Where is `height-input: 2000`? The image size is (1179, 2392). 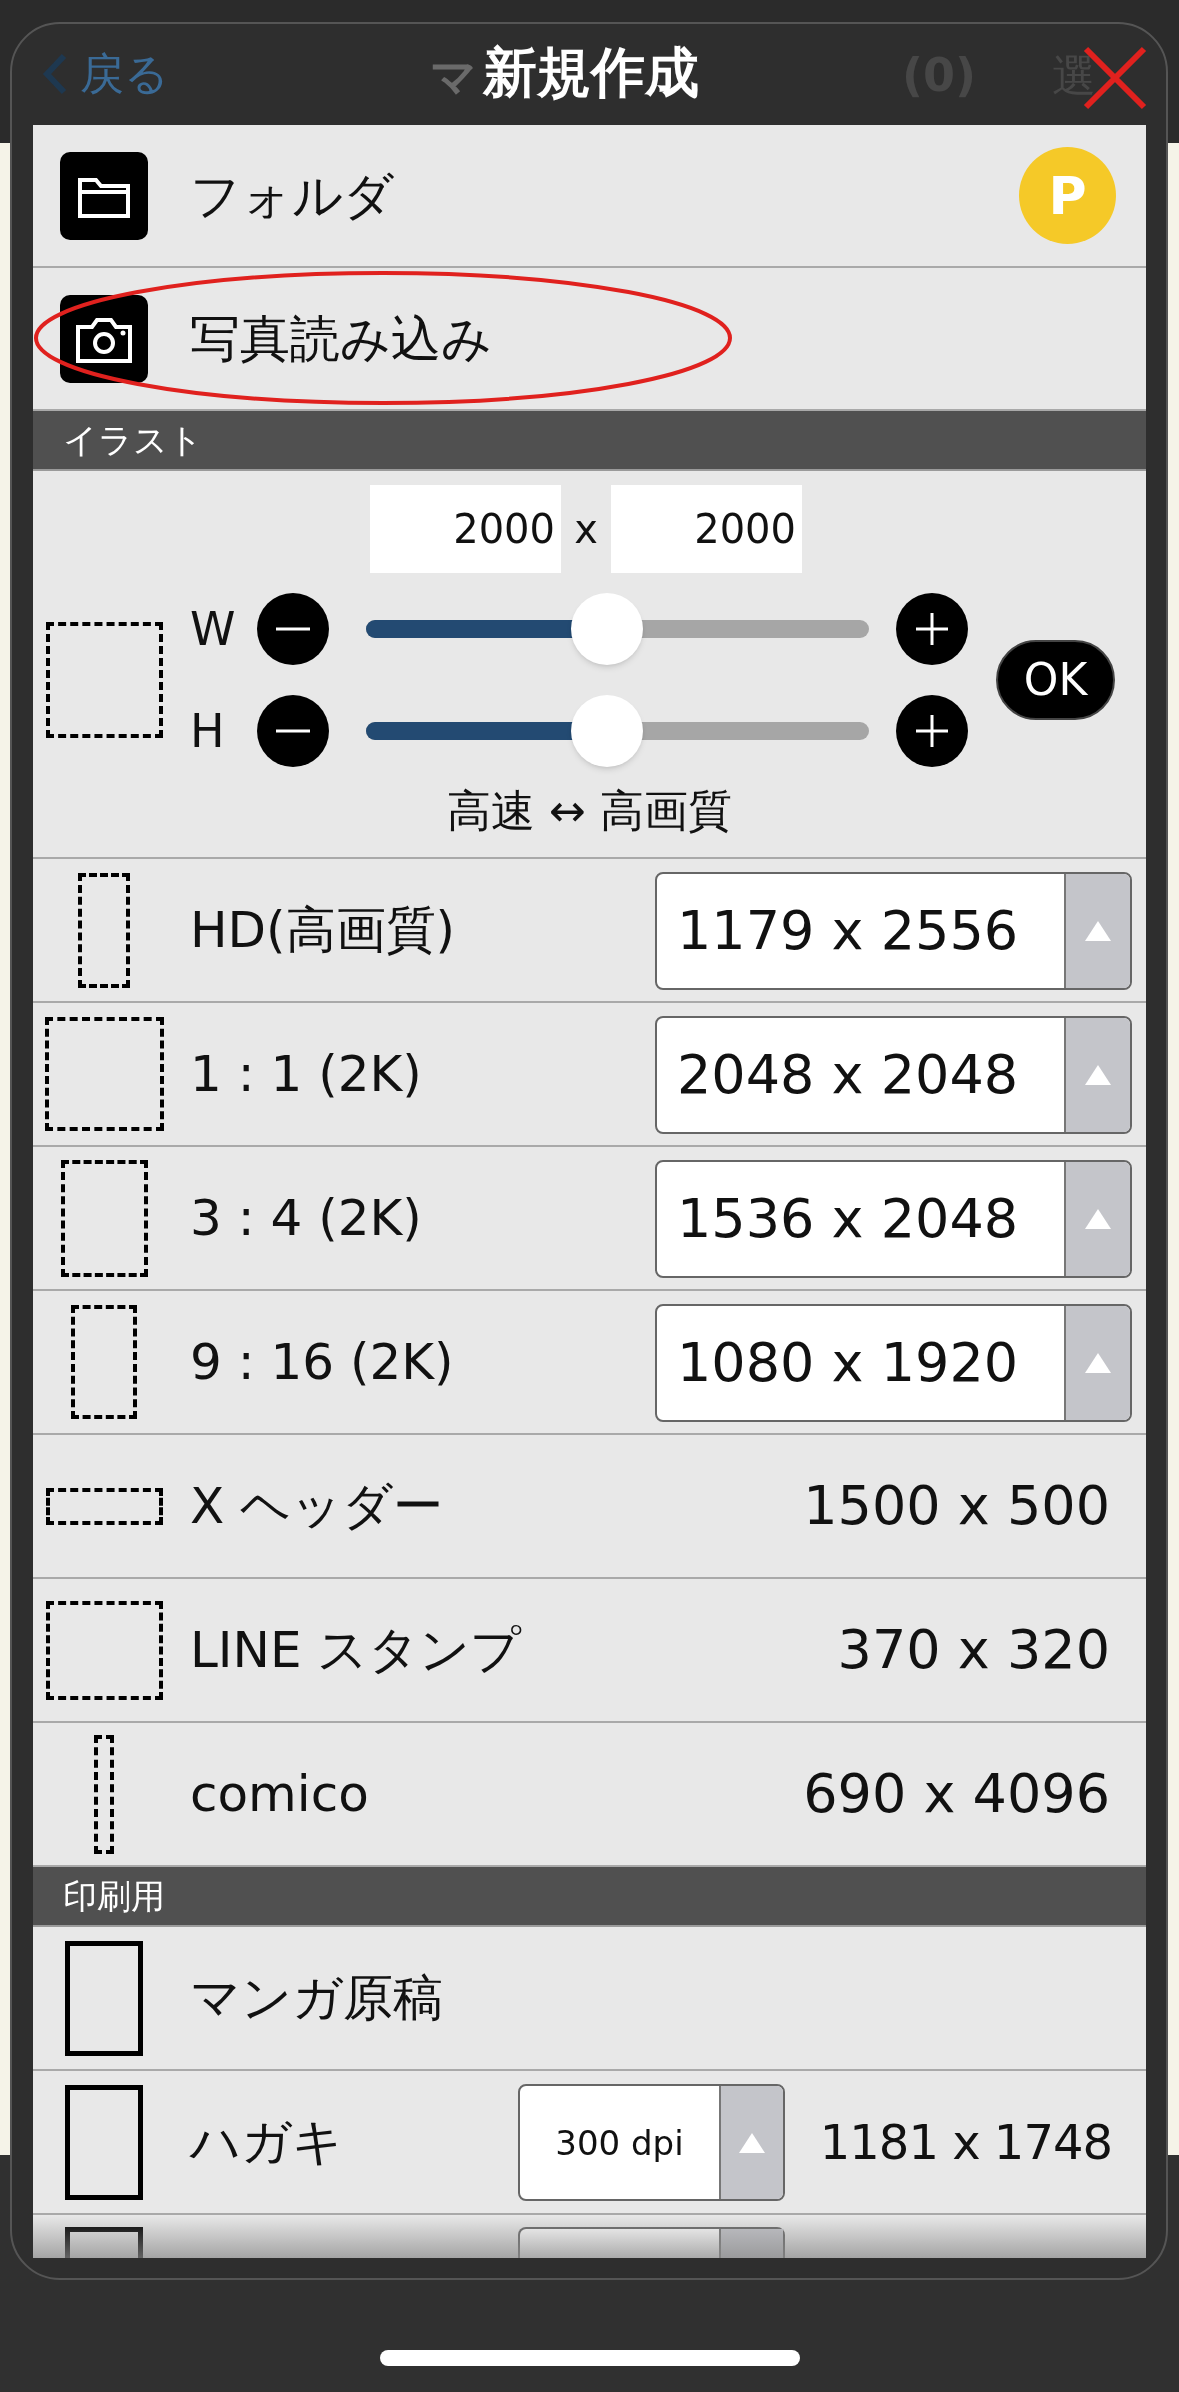
height-input: 2000 is located at coordinates (706, 529).